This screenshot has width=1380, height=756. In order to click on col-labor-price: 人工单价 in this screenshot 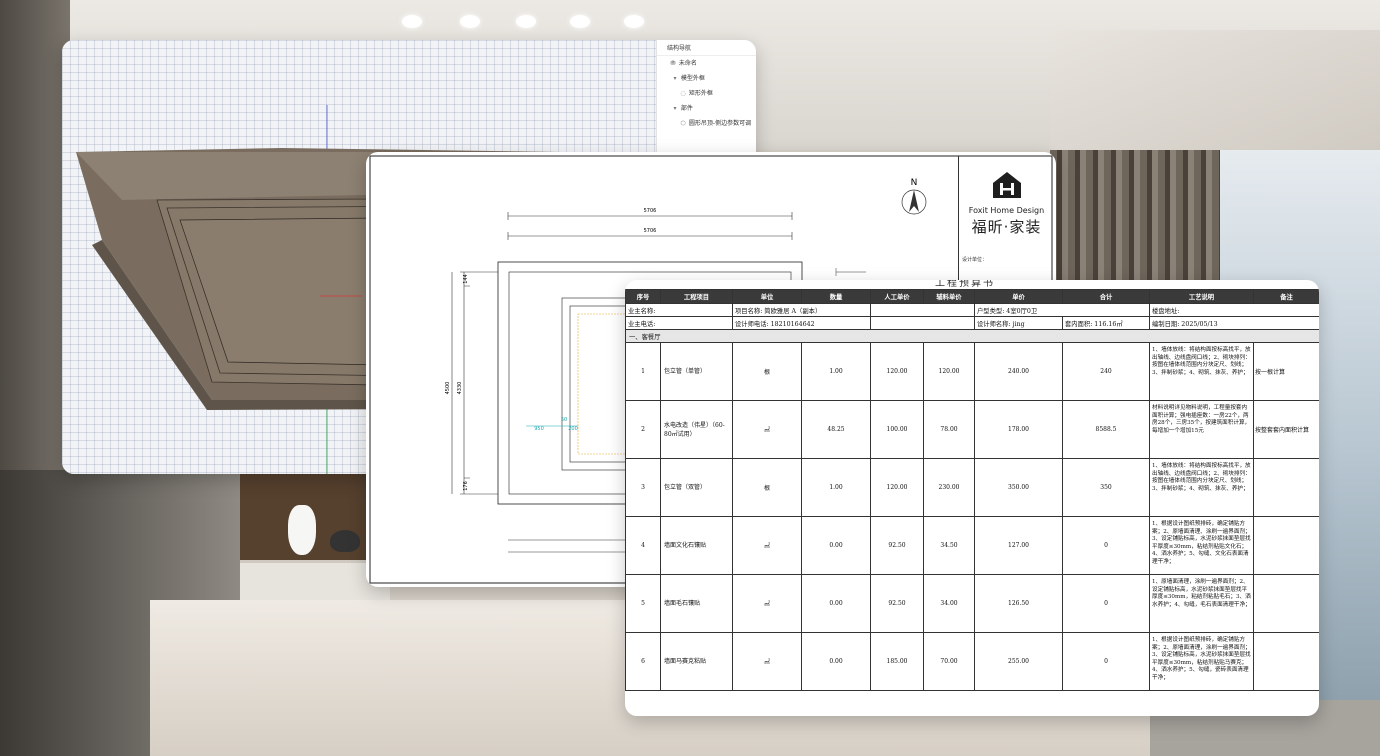, I will do `click(897, 296)`.